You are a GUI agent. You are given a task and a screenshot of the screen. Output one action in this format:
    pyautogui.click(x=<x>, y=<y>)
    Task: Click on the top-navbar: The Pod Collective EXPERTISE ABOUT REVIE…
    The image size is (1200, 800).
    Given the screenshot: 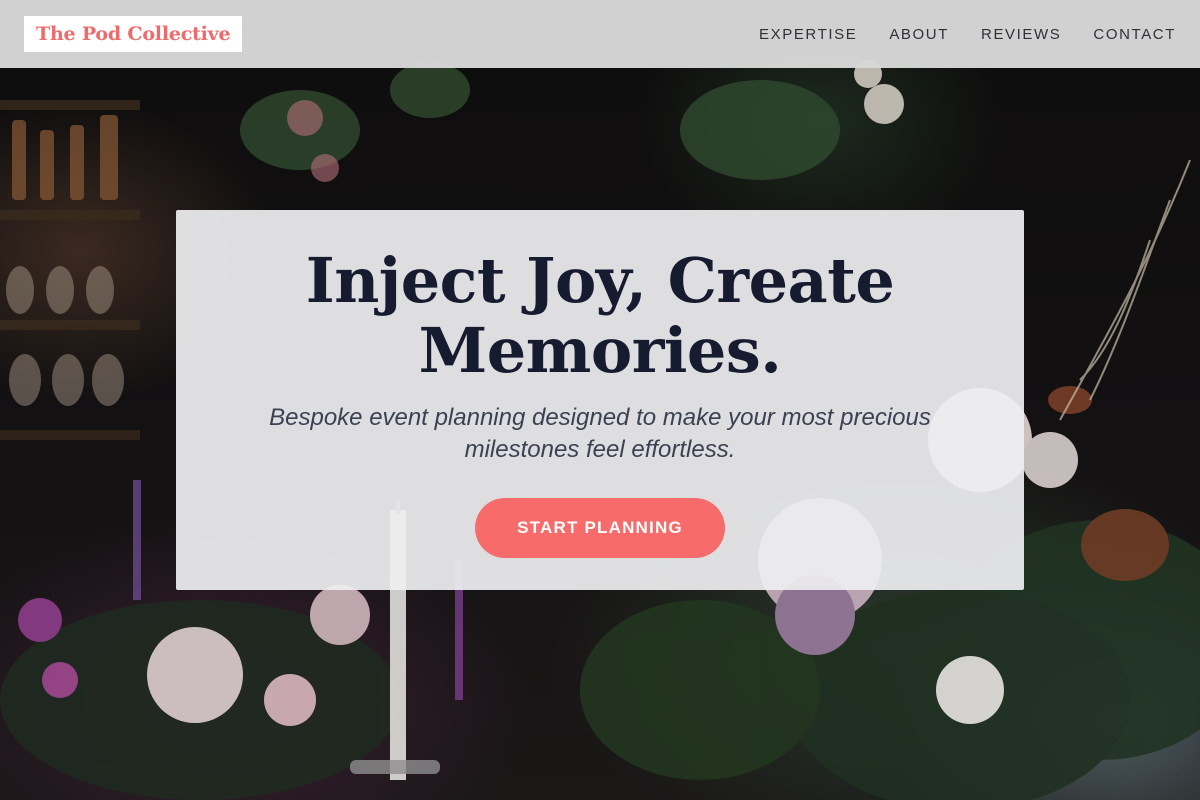 What is the action you would take?
    pyautogui.click(x=600, y=34)
    